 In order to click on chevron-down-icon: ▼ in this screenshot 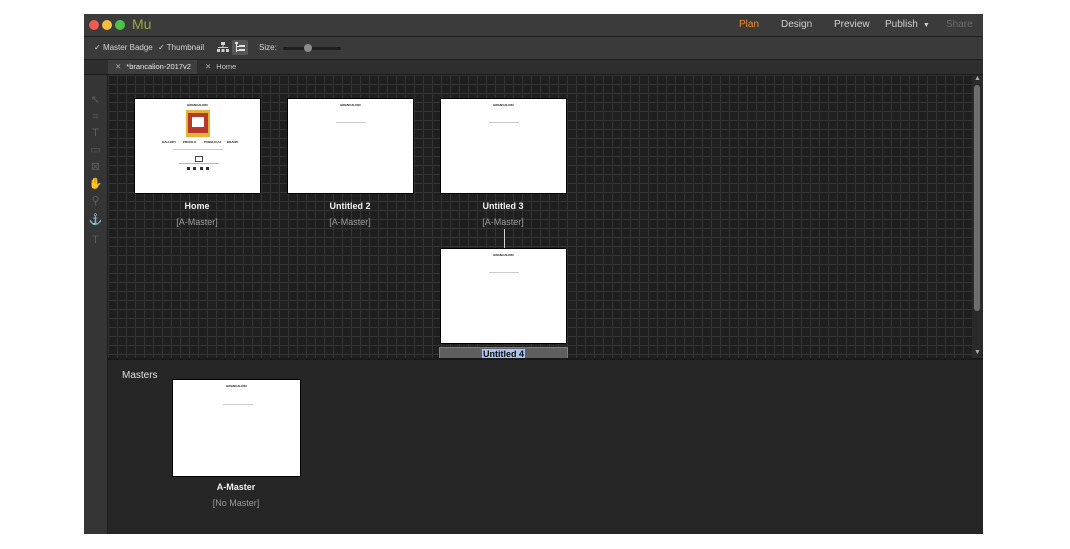, I will do `click(926, 25)`.